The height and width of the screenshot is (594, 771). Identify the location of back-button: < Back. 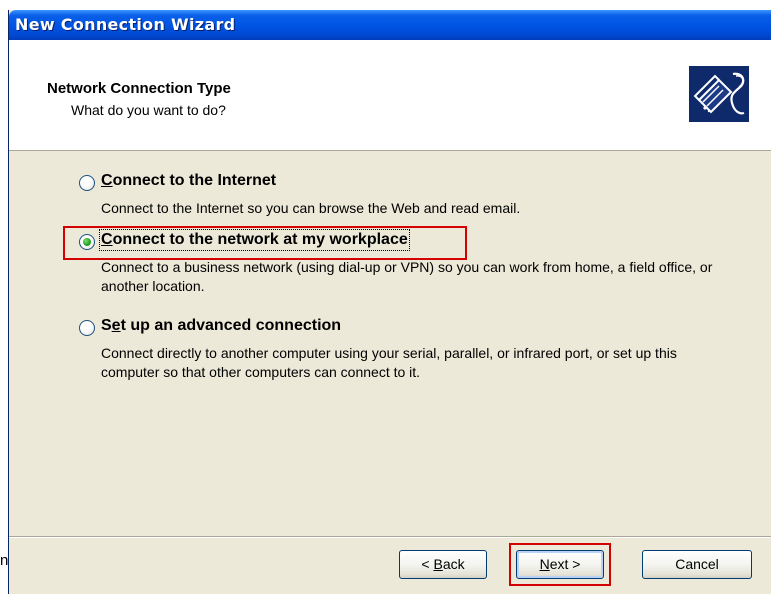
(443, 564).